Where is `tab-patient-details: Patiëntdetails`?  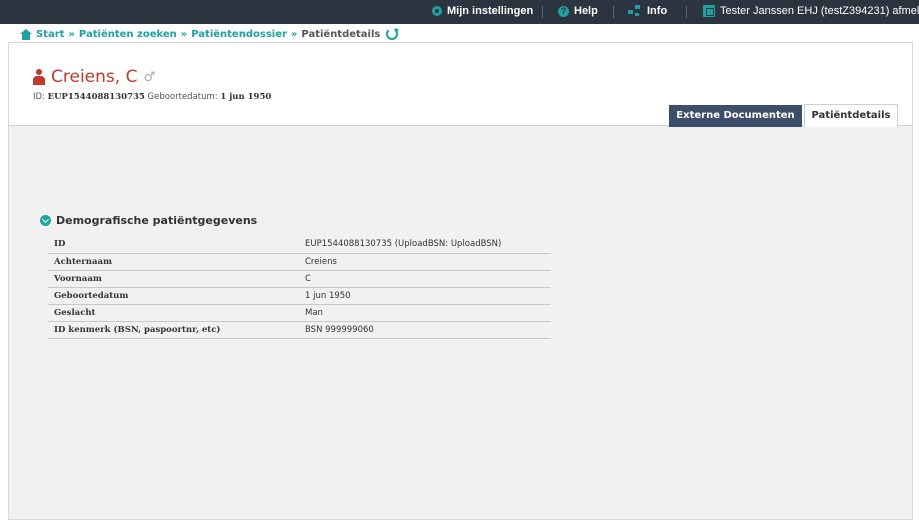
tab-patient-details: Patiëntdetails is located at coordinates (851, 115).